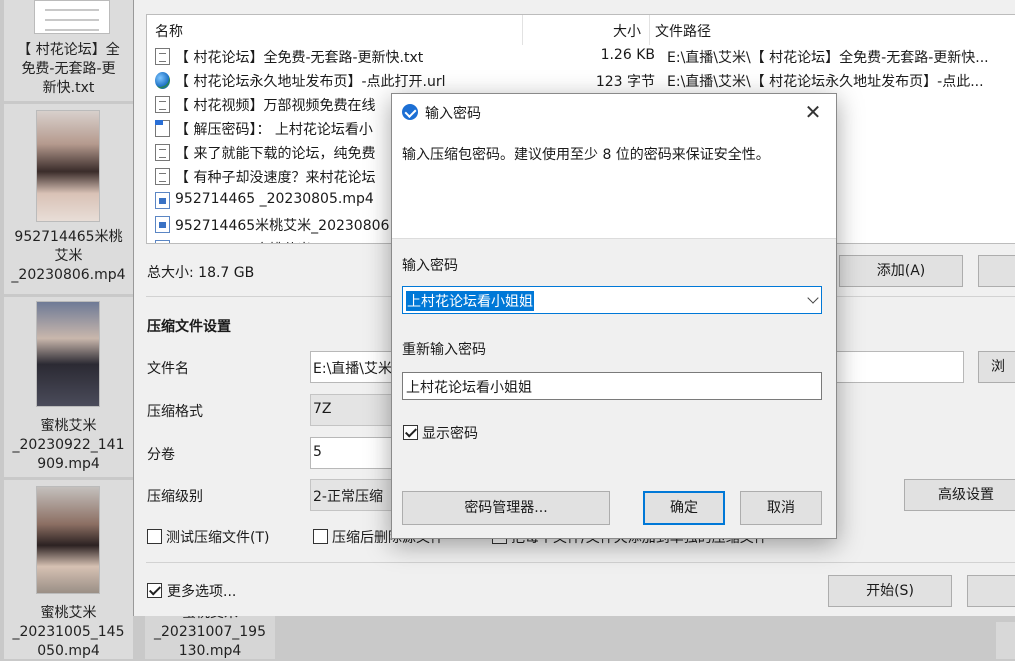  Describe the element at coordinates (355, 410) in the screenshot. I see `format-select: 7Z` at that location.